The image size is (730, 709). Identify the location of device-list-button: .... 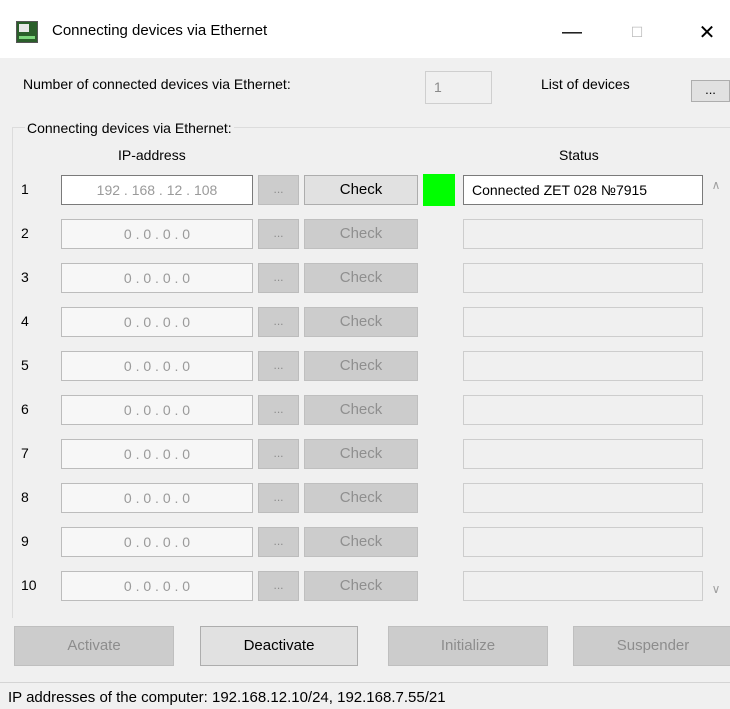
(710, 91).